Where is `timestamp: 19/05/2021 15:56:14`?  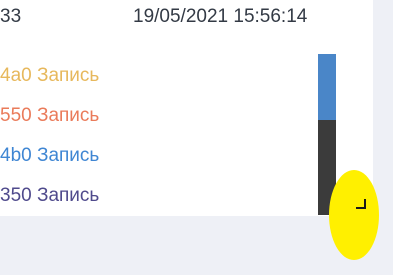
timestamp: 19/05/2021 15:56:14 is located at coordinates (220, 16).